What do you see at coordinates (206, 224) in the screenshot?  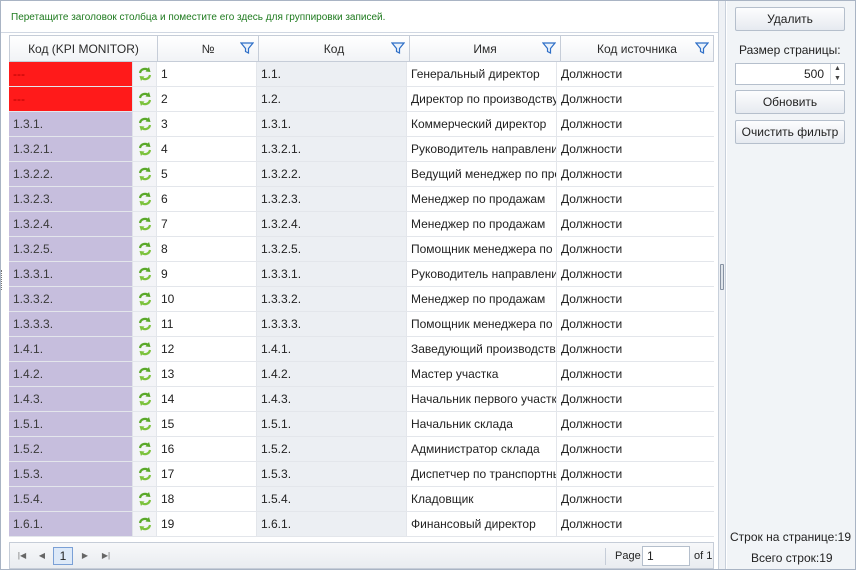 I see `number-cell: 7` at bounding box center [206, 224].